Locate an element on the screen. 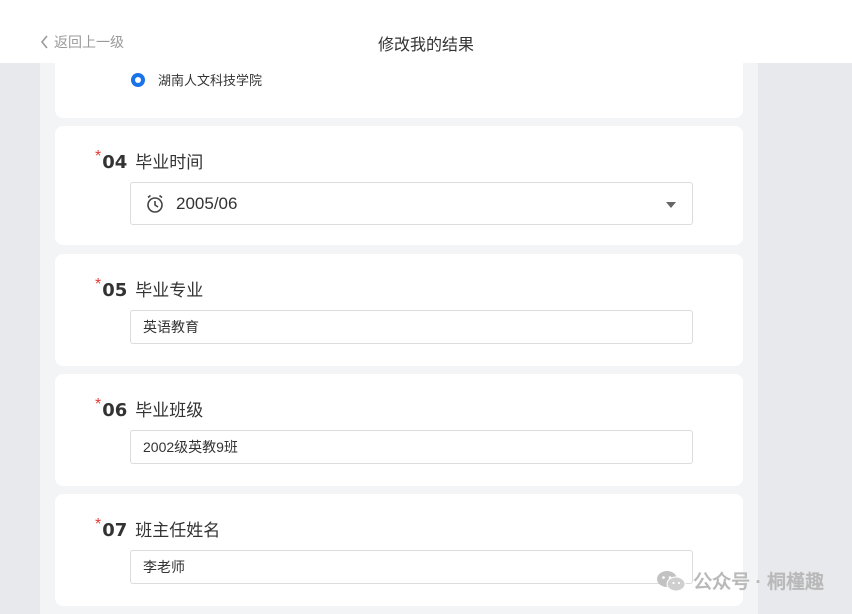  question-card-07: * 07 班主任姓名 李老师 is located at coordinates (399, 550).